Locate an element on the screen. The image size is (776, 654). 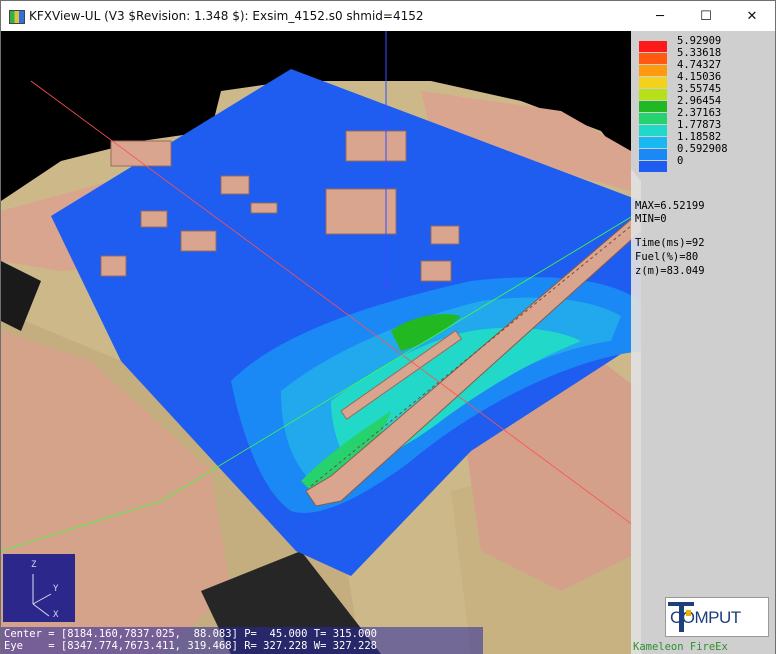
axis-x-label: X is located at coordinates (56, 615).